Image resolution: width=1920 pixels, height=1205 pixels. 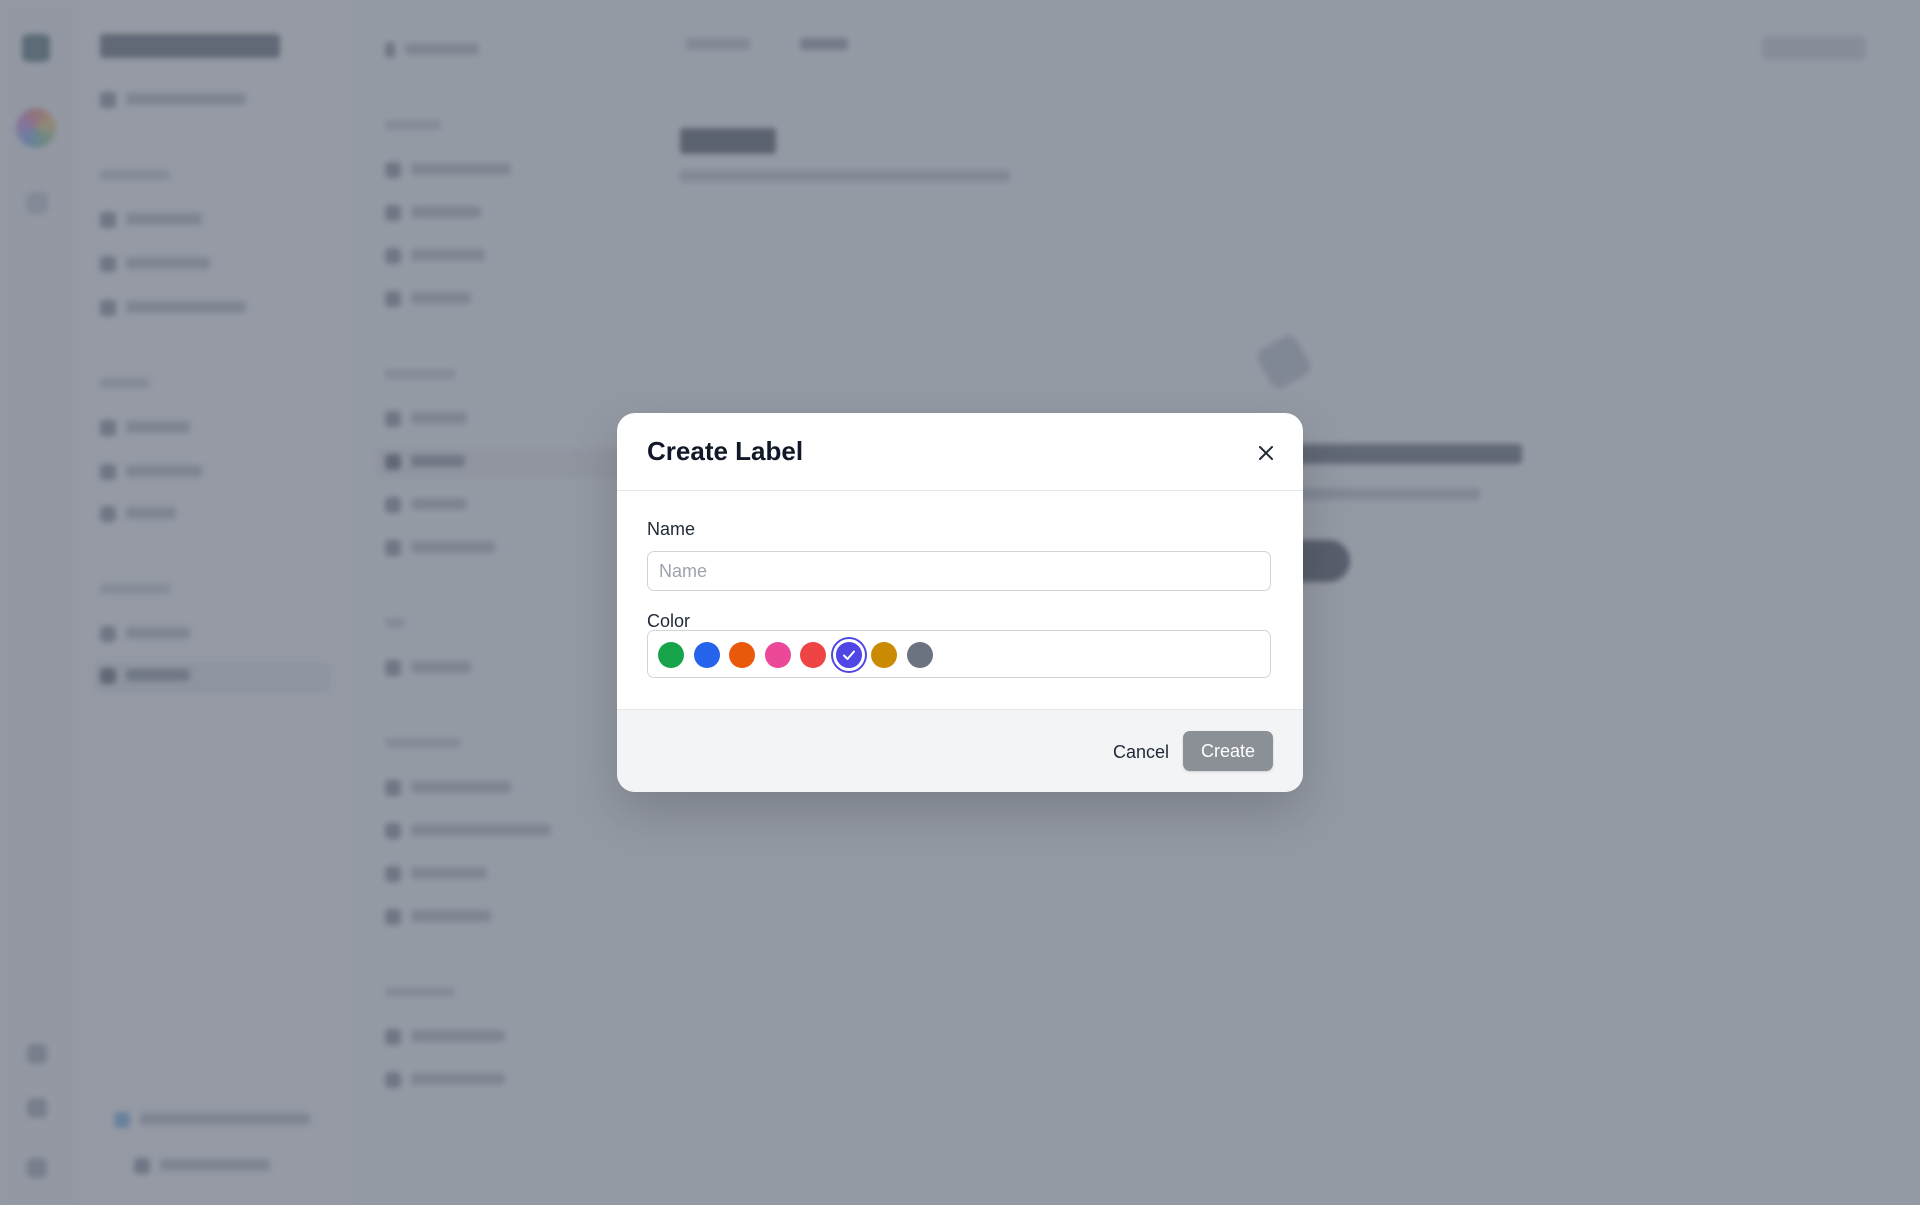 I want to click on dialog-footer: Cancel Create, so click(x=960, y=750).